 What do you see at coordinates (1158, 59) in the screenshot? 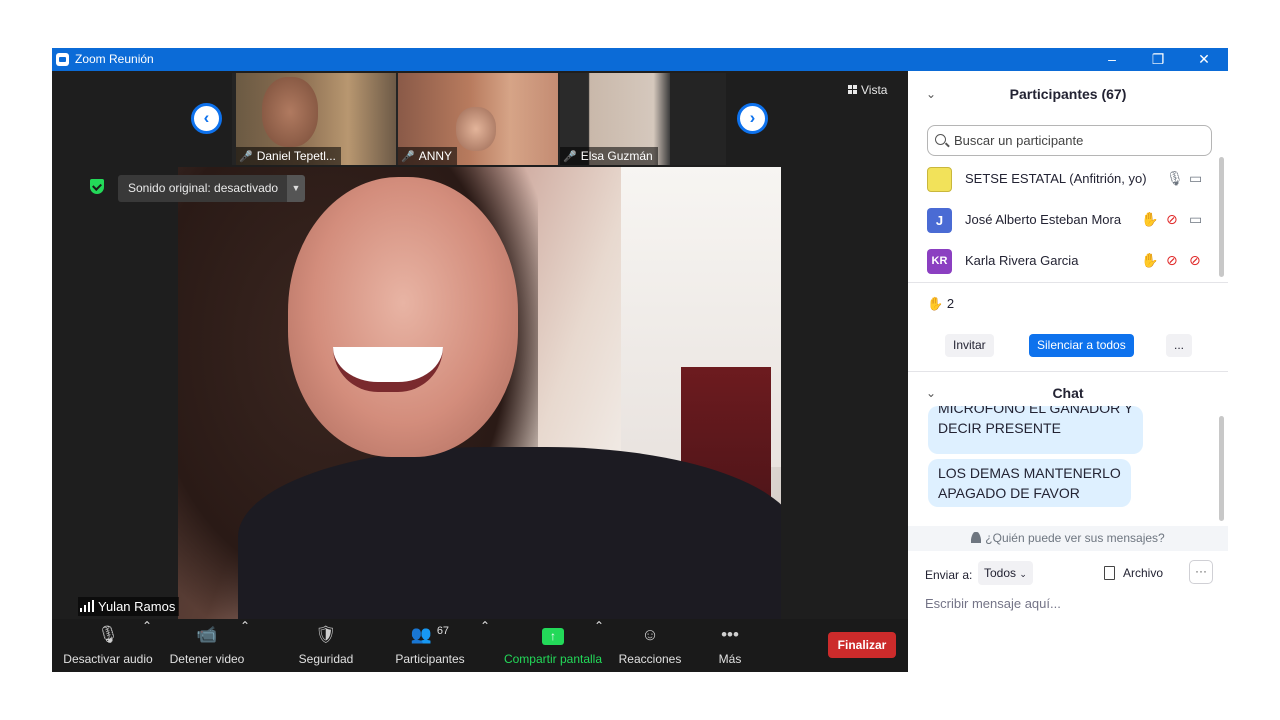
I see `maximize-button: ❐` at bounding box center [1158, 59].